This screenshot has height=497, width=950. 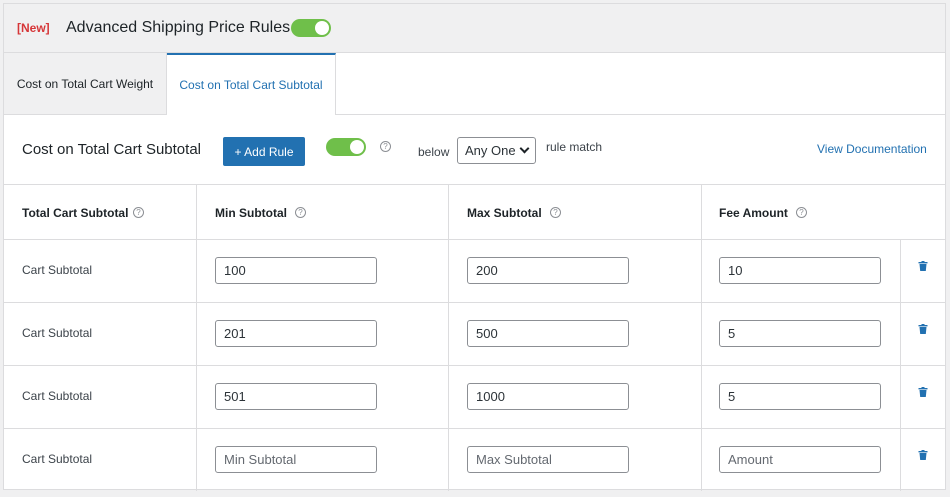 What do you see at coordinates (574, 147) in the screenshot?
I see `rule-match-label: rule match` at bounding box center [574, 147].